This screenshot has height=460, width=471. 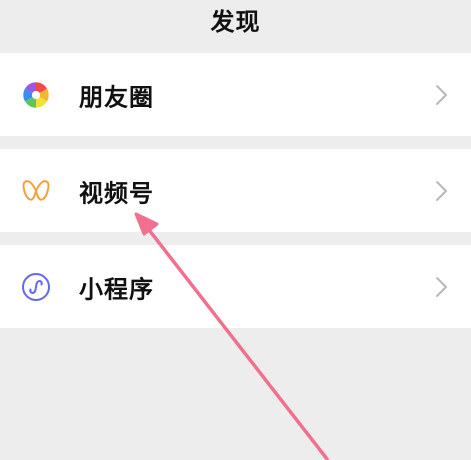 What do you see at coordinates (36, 191) in the screenshot?
I see `channels-icon` at bounding box center [36, 191].